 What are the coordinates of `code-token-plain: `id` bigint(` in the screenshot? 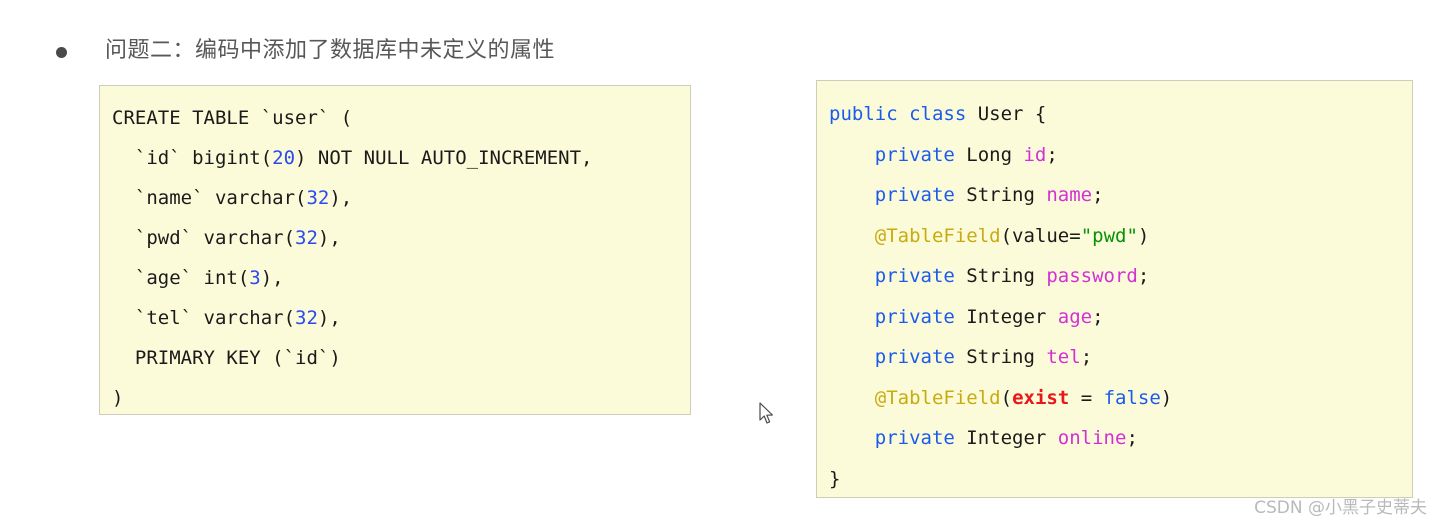 It's located at (192, 158).